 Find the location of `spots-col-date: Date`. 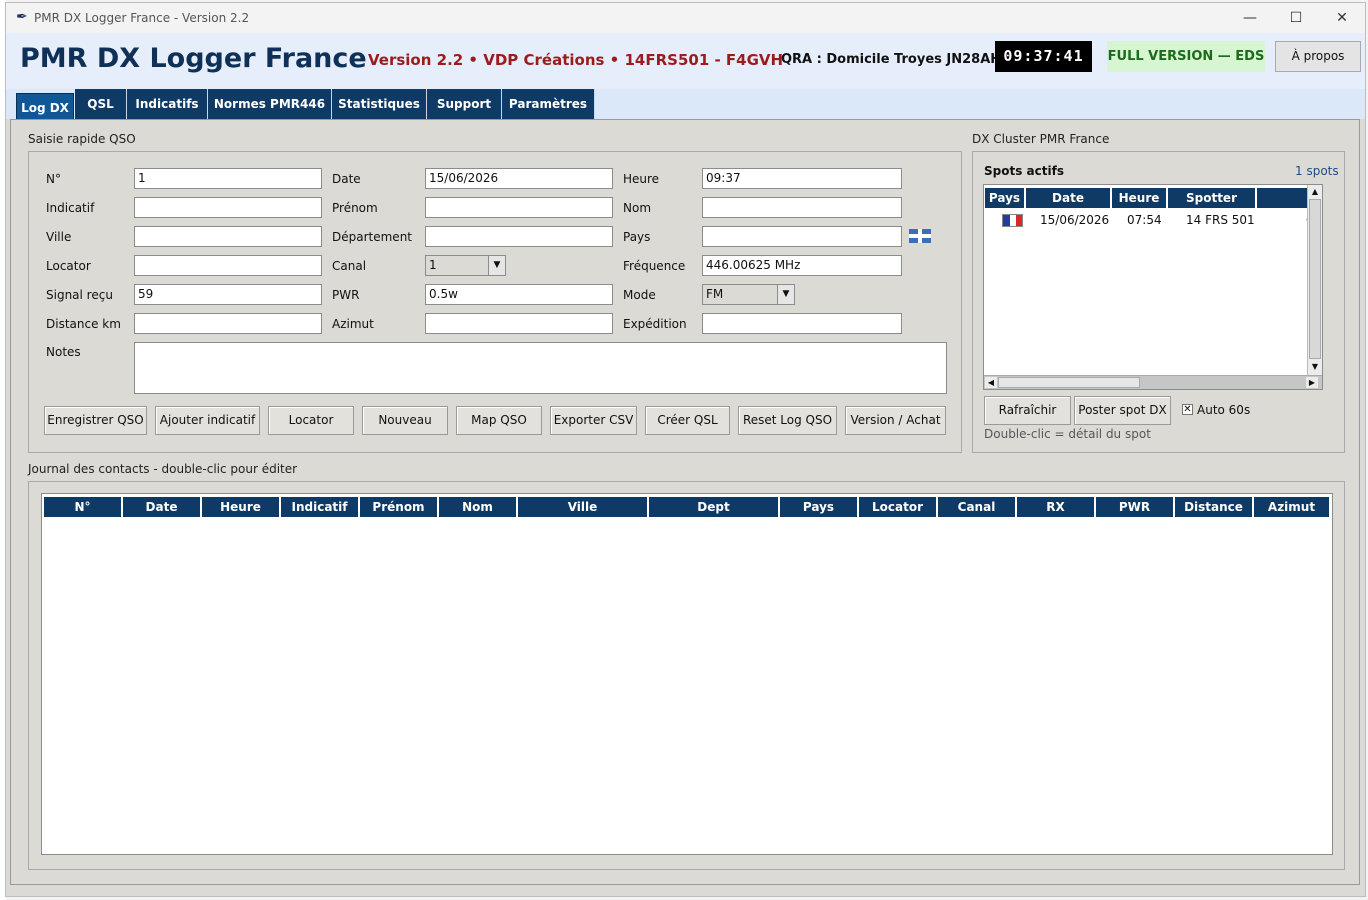

spots-col-date: Date is located at coordinates (1068, 198).